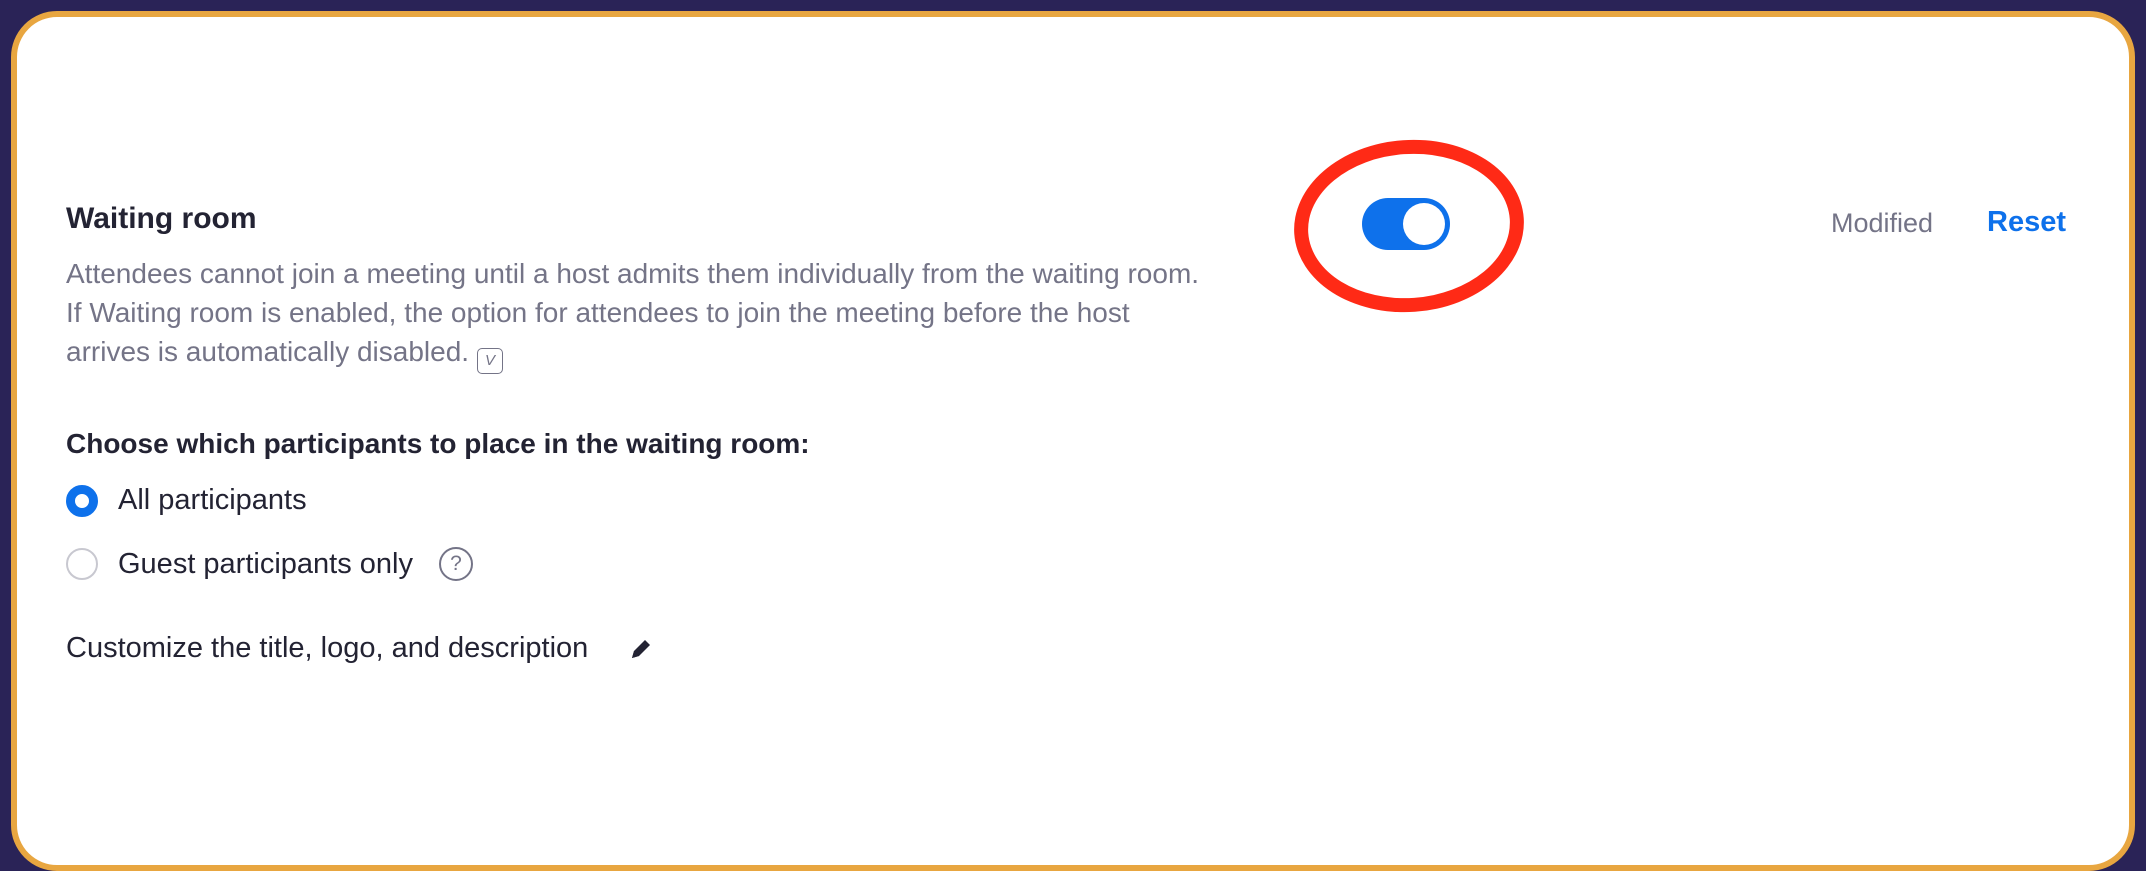  I want to click on setting-title: Waiting room, so click(161, 218).